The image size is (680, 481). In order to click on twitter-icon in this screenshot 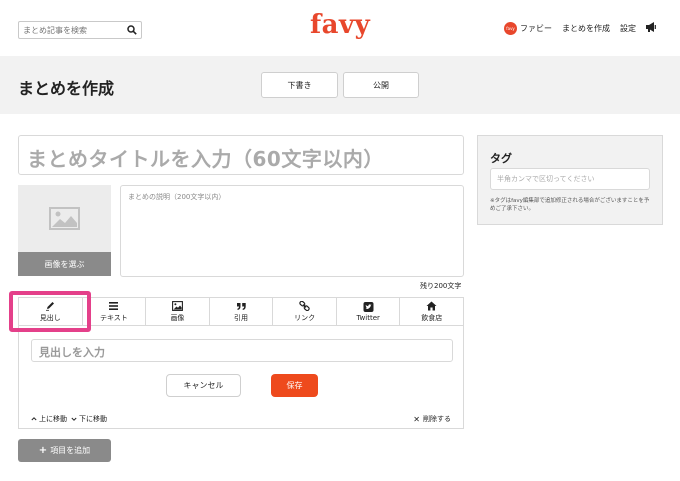, I will do `click(368, 306)`.